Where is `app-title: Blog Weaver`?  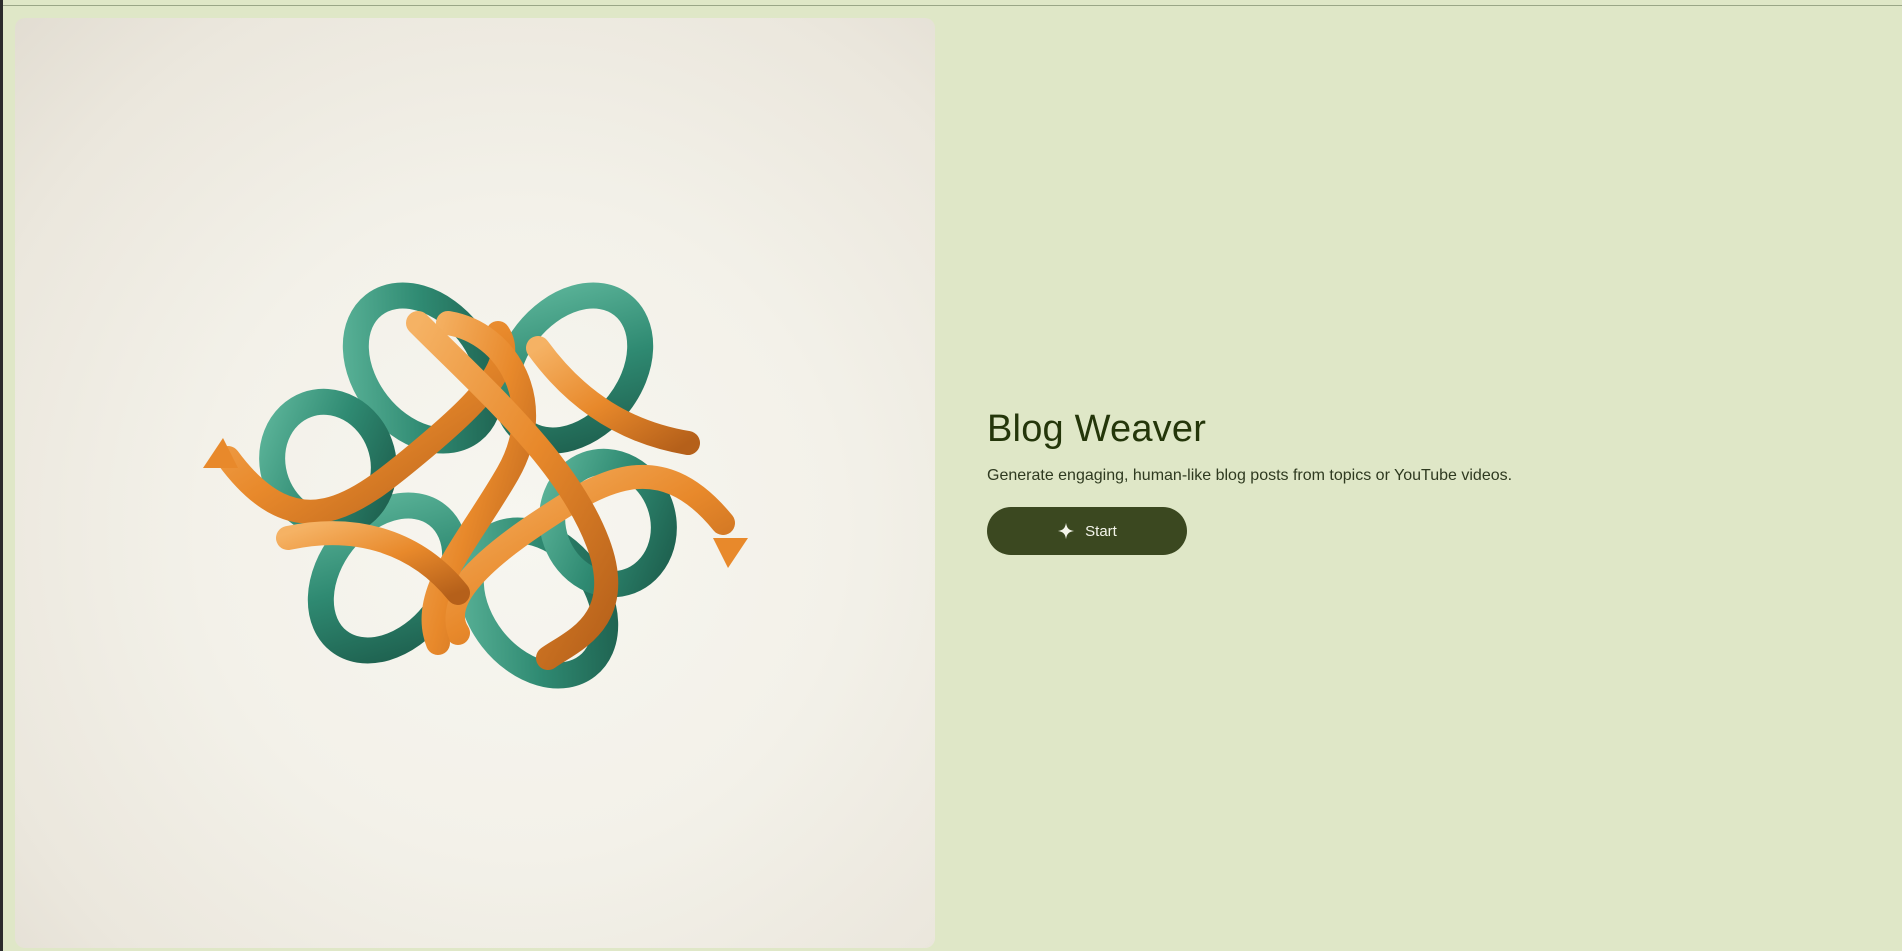 app-title: Blog Weaver is located at coordinates (1097, 429).